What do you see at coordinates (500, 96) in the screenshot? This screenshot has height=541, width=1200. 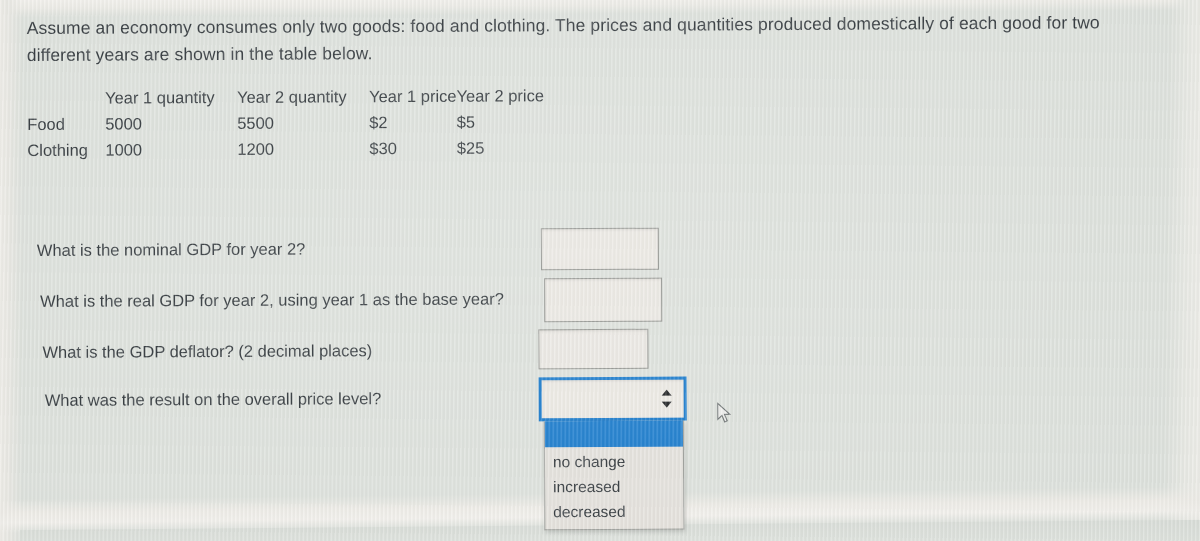 I see `column-header-year2-price: Year 2 price` at bounding box center [500, 96].